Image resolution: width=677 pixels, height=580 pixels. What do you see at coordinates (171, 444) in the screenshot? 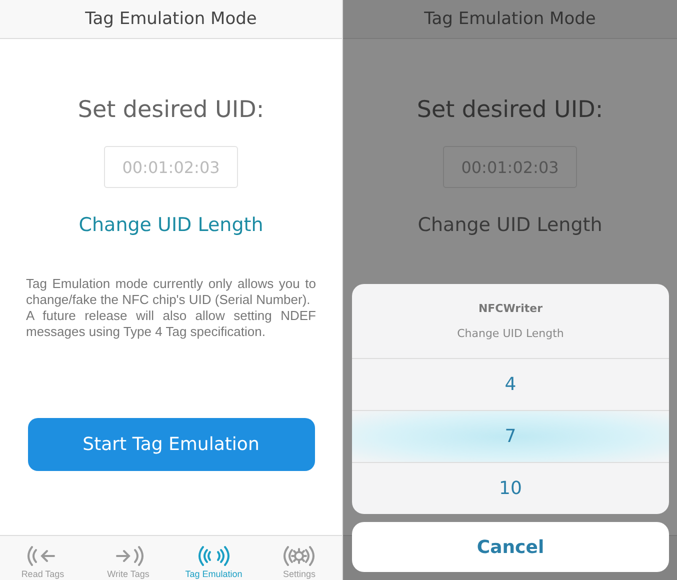
I see `start-button: Start Tag Emulation` at bounding box center [171, 444].